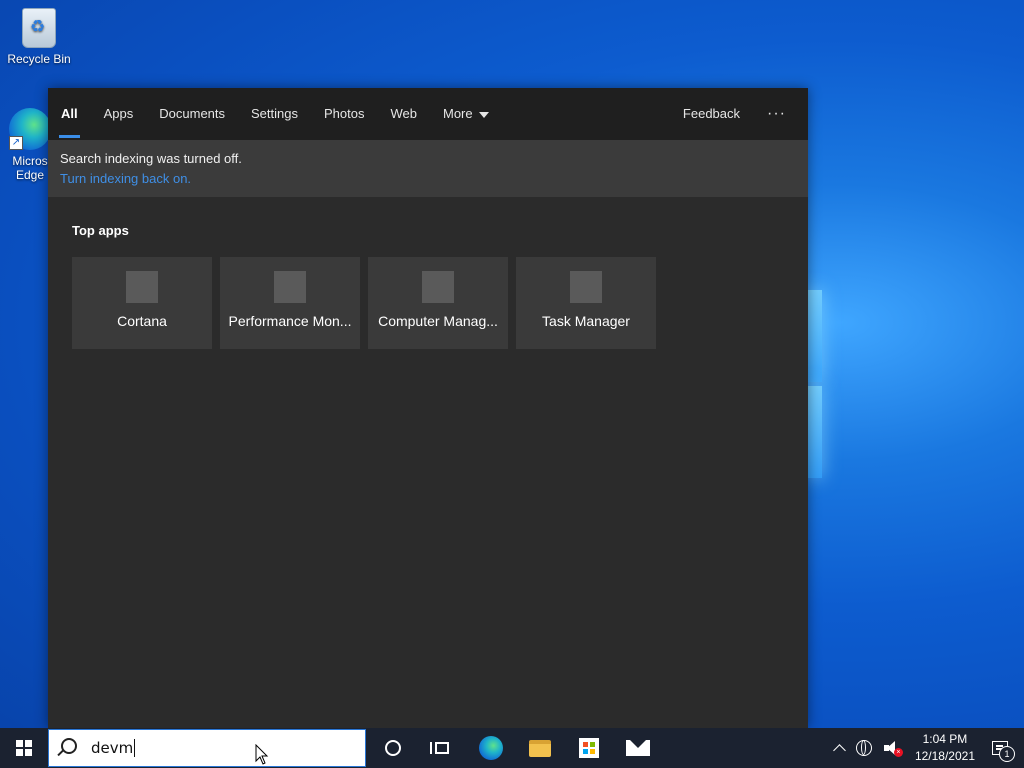 The image size is (1024, 768). What do you see at coordinates (142, 321) in the screenshot?
I see `app-tile-label: Cortana` at bounding box center [142, 321].